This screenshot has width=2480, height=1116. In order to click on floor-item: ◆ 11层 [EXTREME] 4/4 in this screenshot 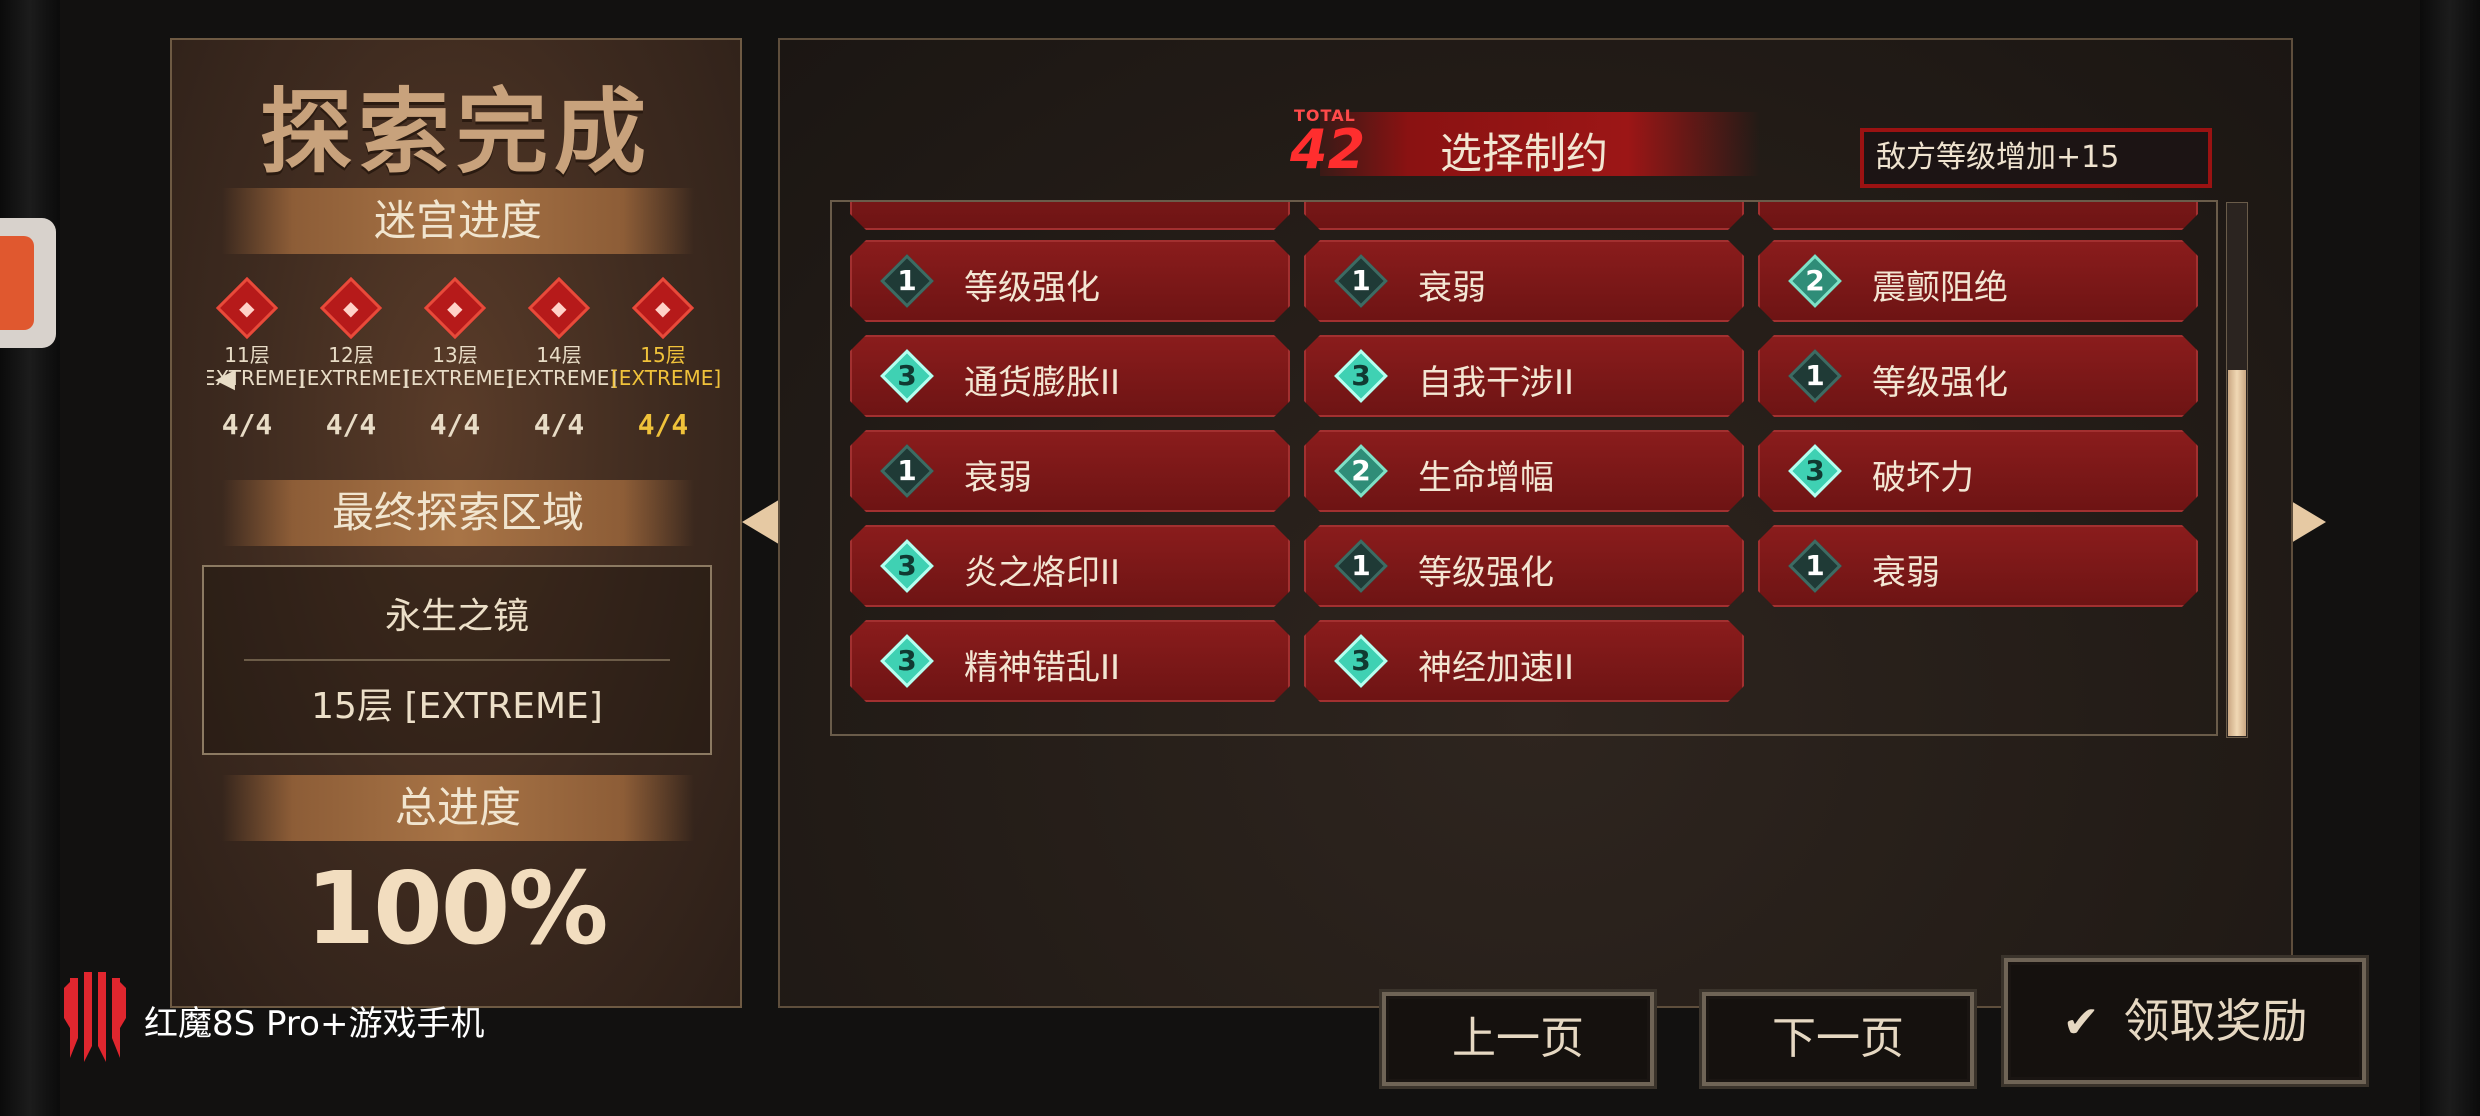, I will do `click(256, 353)`.